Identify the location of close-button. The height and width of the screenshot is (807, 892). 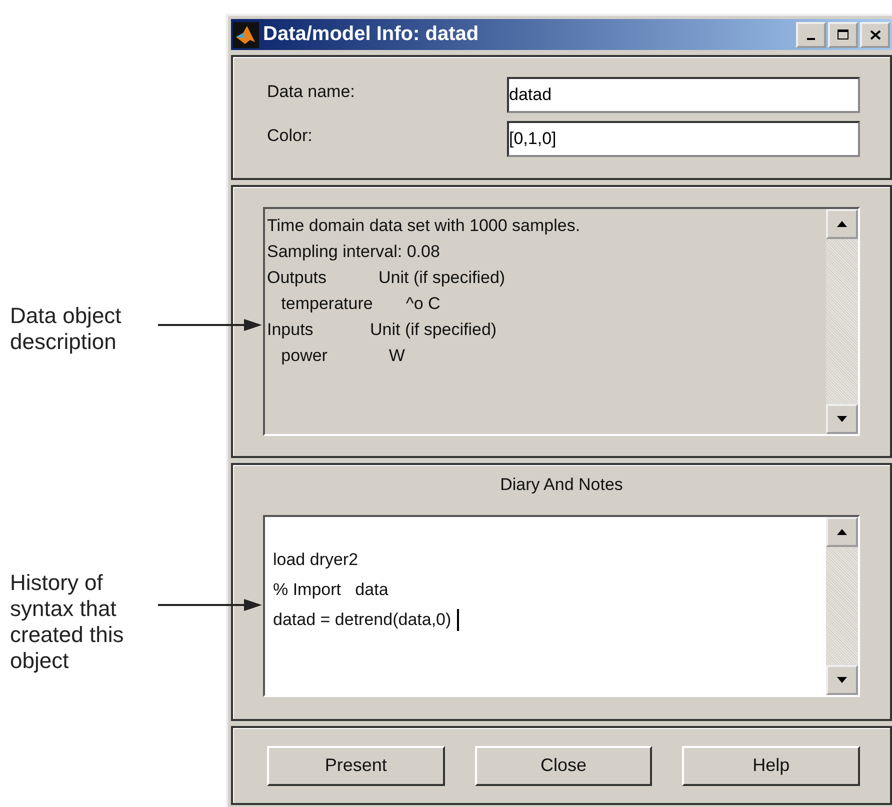
(875, 35).